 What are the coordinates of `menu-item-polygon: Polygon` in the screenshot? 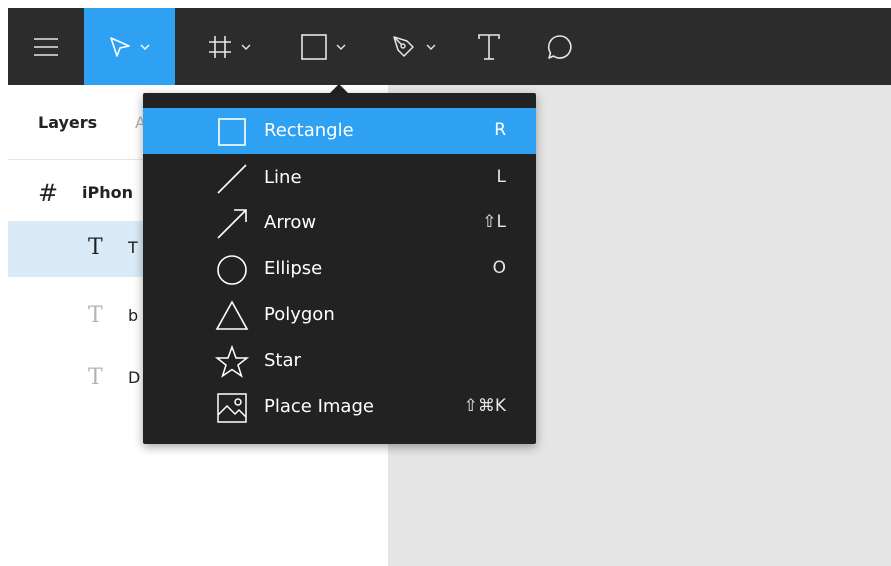 It's located at (339, 315).